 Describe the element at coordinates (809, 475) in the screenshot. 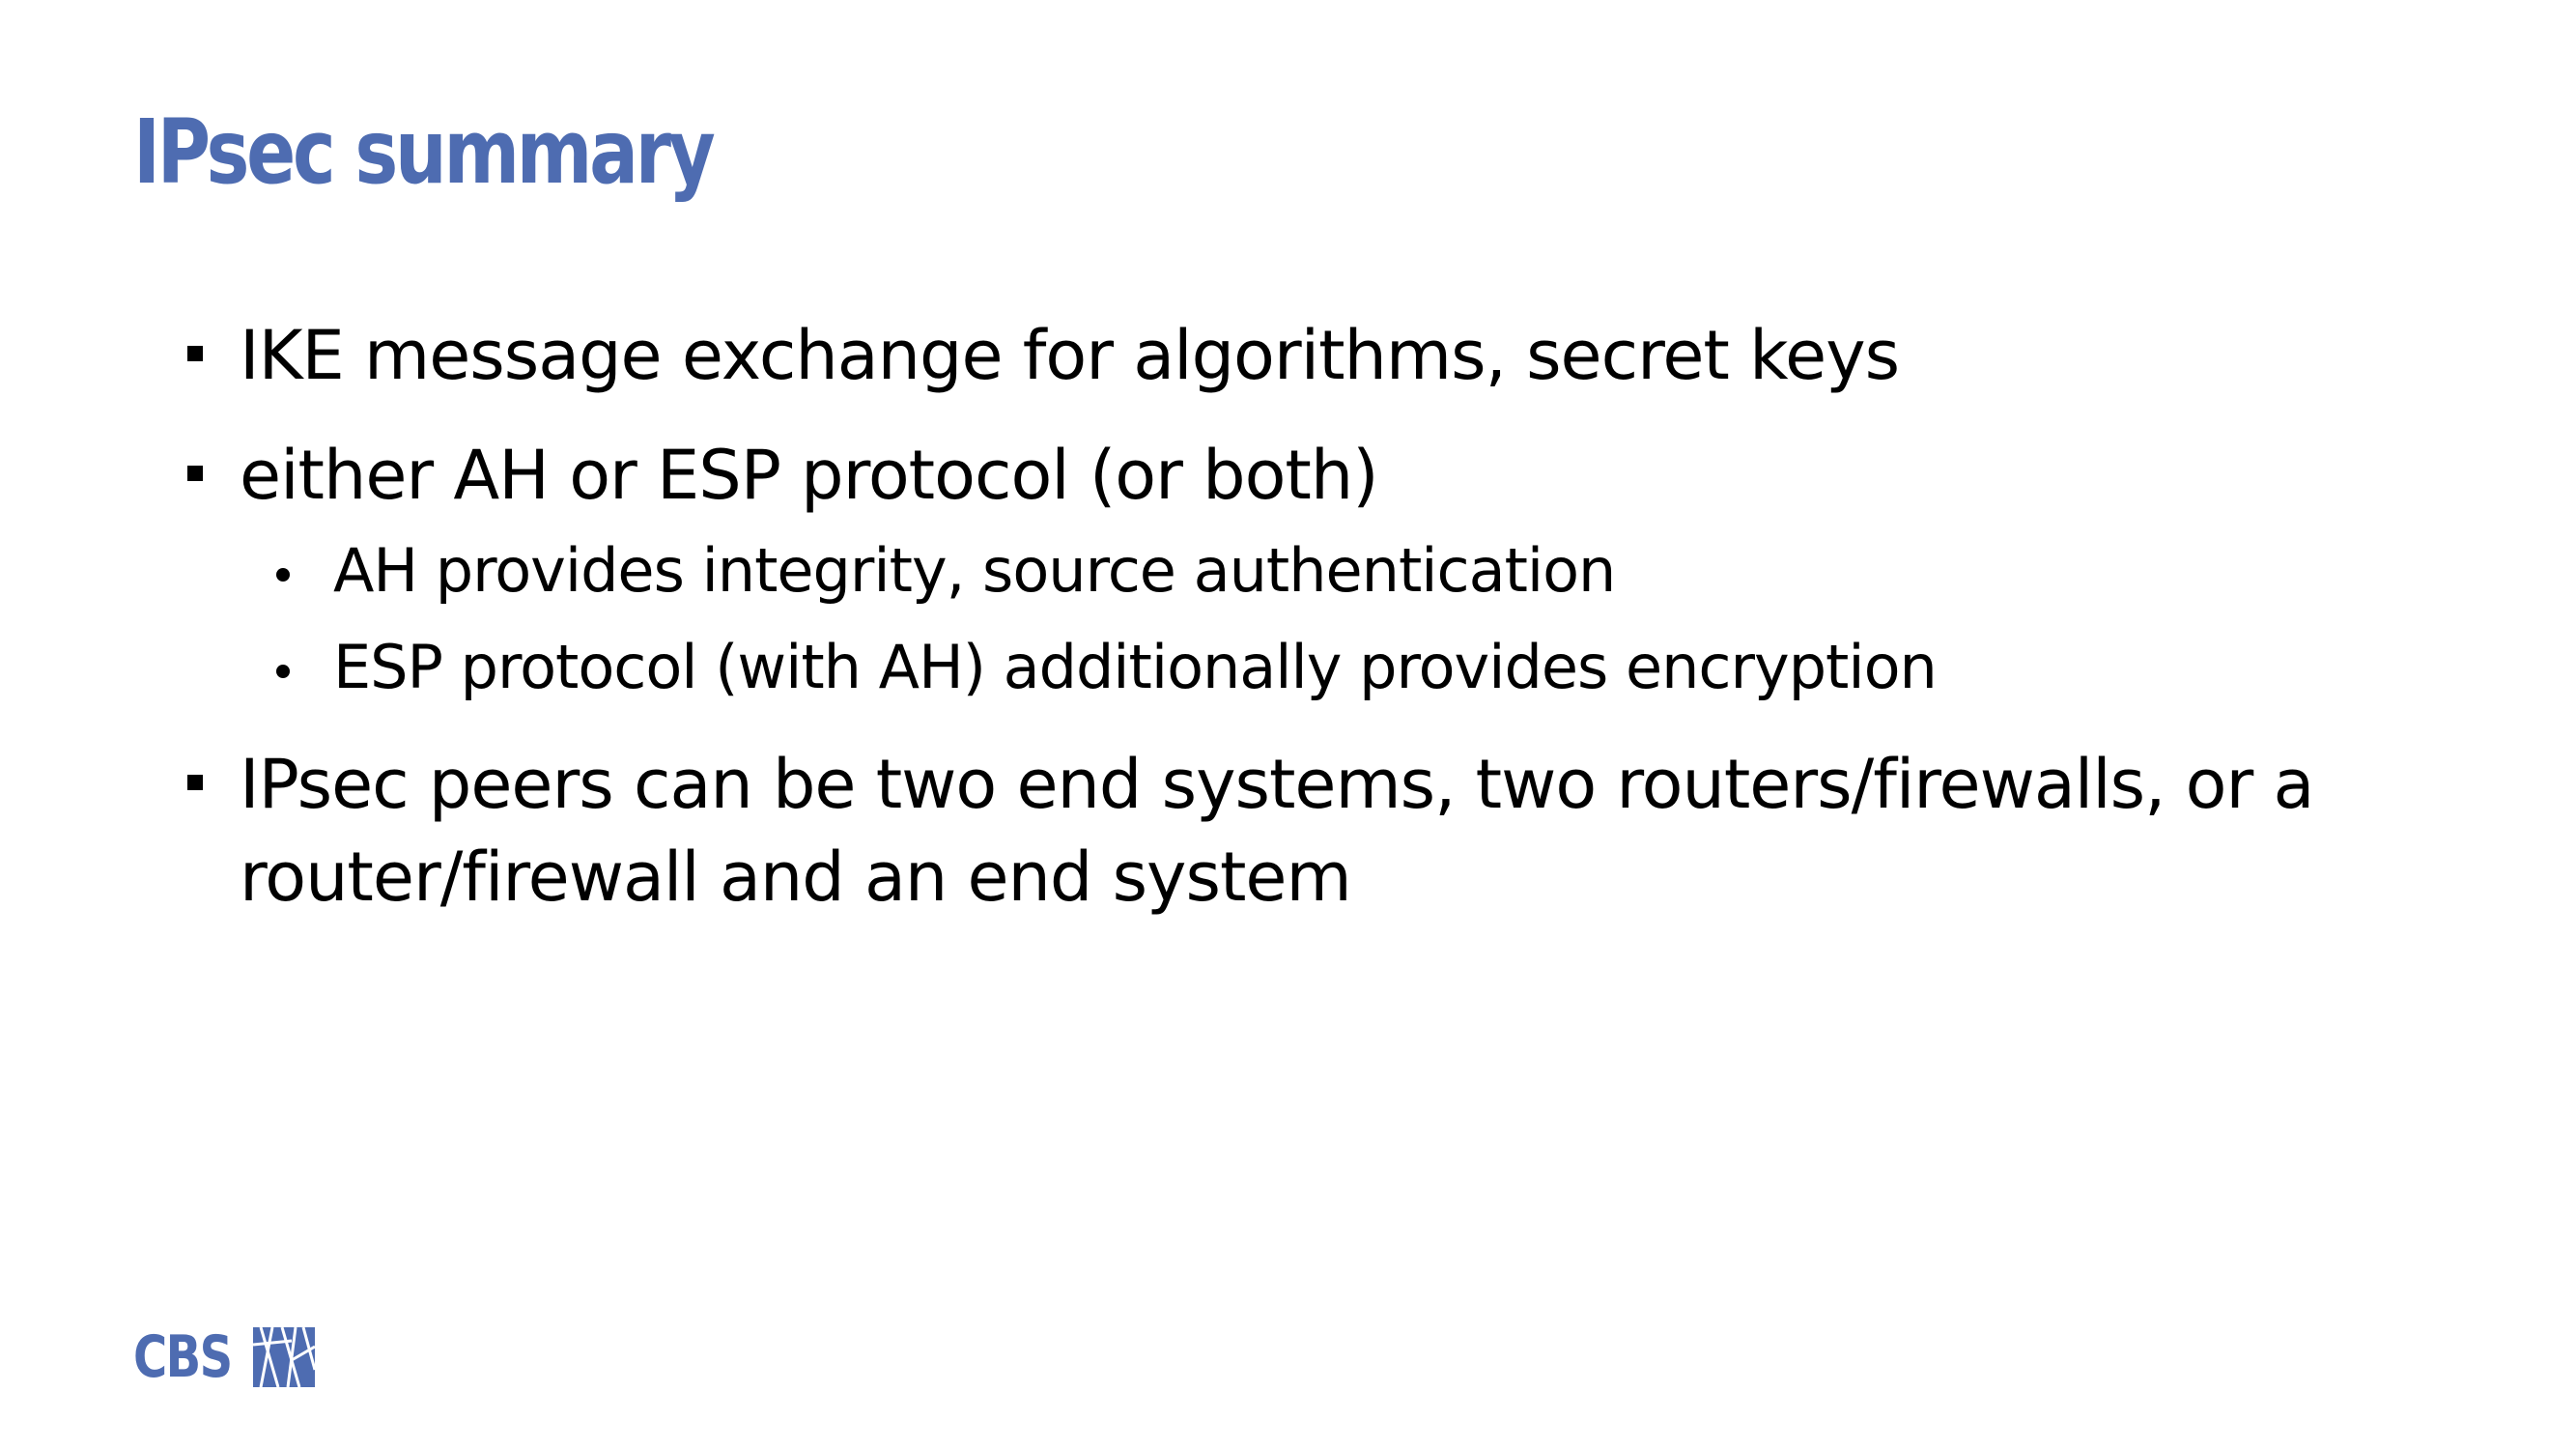

I see `bullet-text: either AH or ESP protocol (or both)` at that location.